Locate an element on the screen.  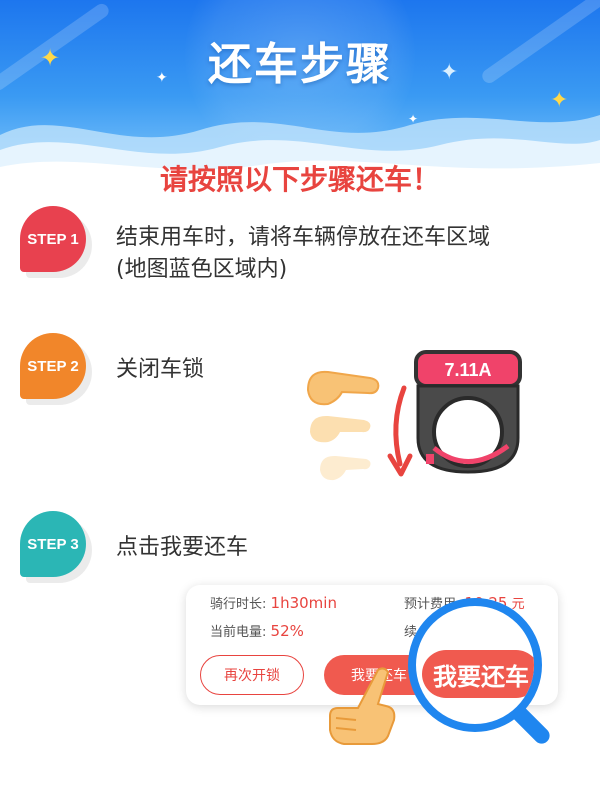
page-title: 还车步骤 is located at coordinates (300, 64).